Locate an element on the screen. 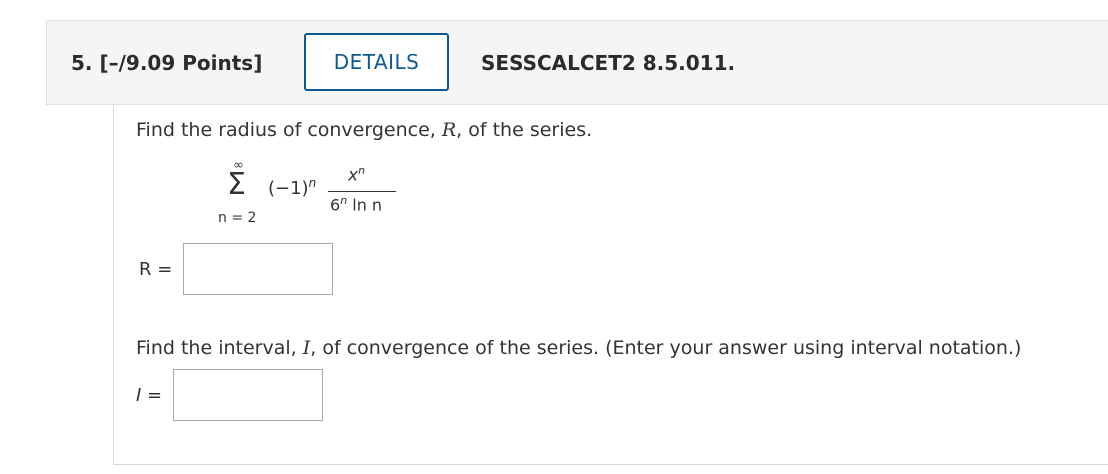 The height and width of the screenshot is (474, 1108). radius-prompt-before: Find the radius of convergence, is located at coordinates (289, 130).